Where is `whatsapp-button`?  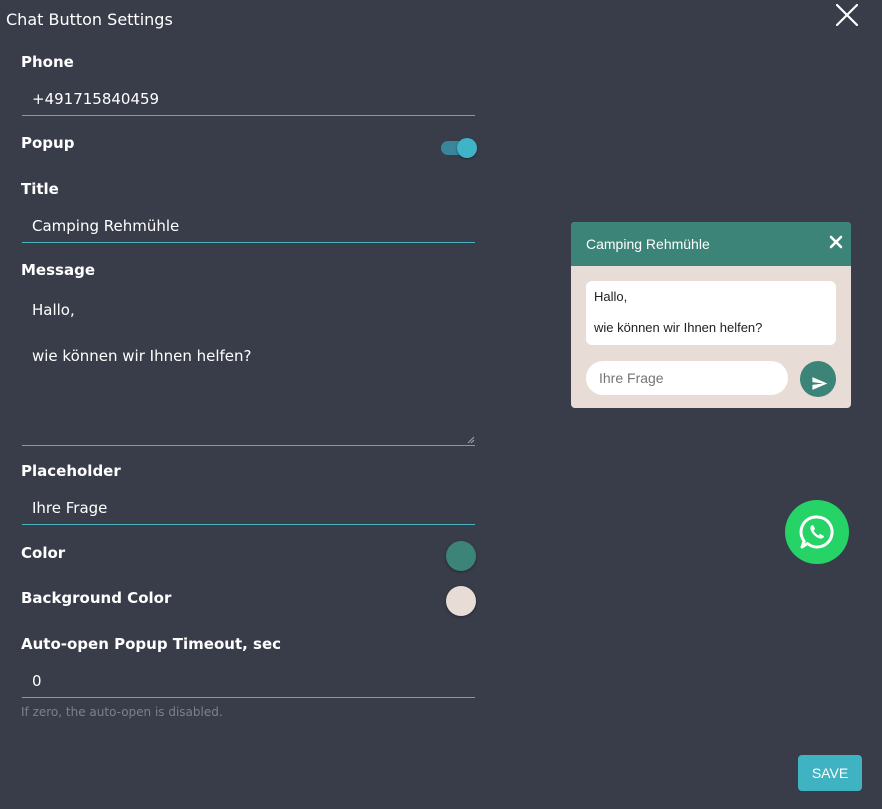
whatsapp-button is located at coordinates (817, 532).